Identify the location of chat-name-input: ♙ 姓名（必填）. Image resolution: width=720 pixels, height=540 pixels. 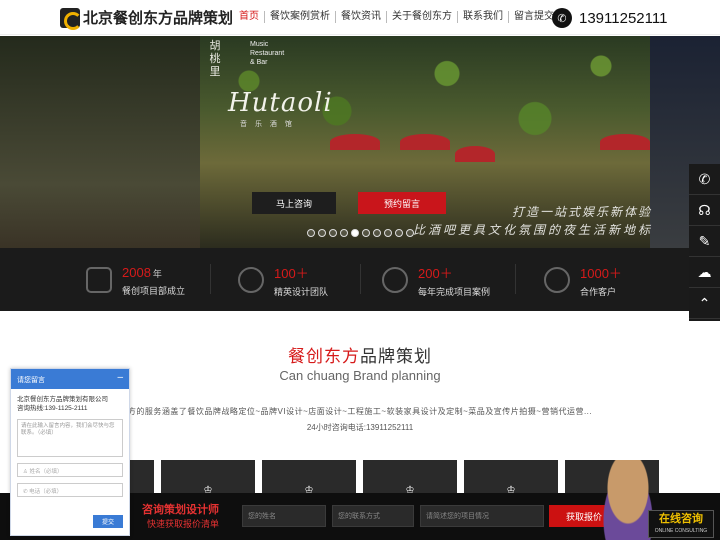
(70, 470).